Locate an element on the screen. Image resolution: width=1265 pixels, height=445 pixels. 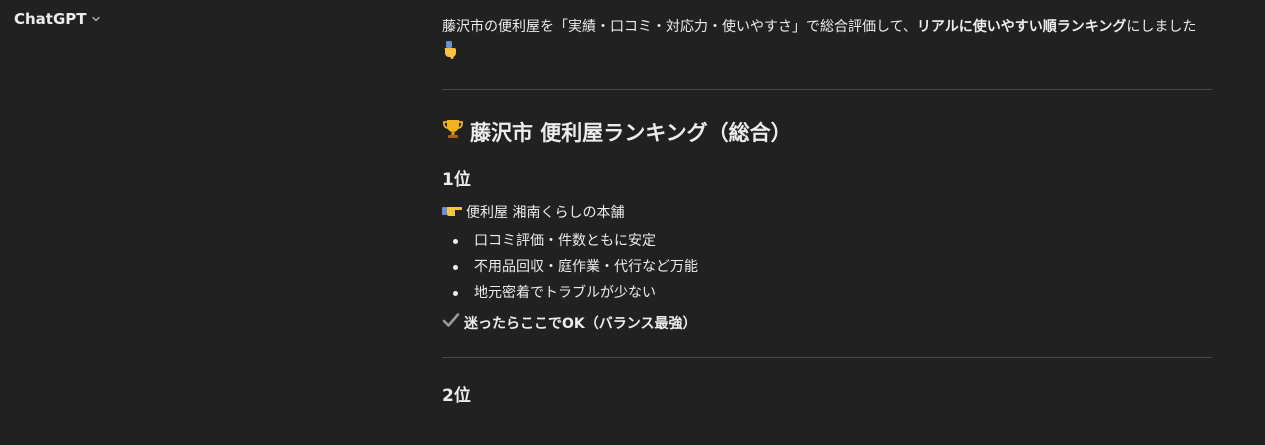
rank1-verdict: 迷ったらここでOK（バランス最強） is located at coordinates (827, 323).